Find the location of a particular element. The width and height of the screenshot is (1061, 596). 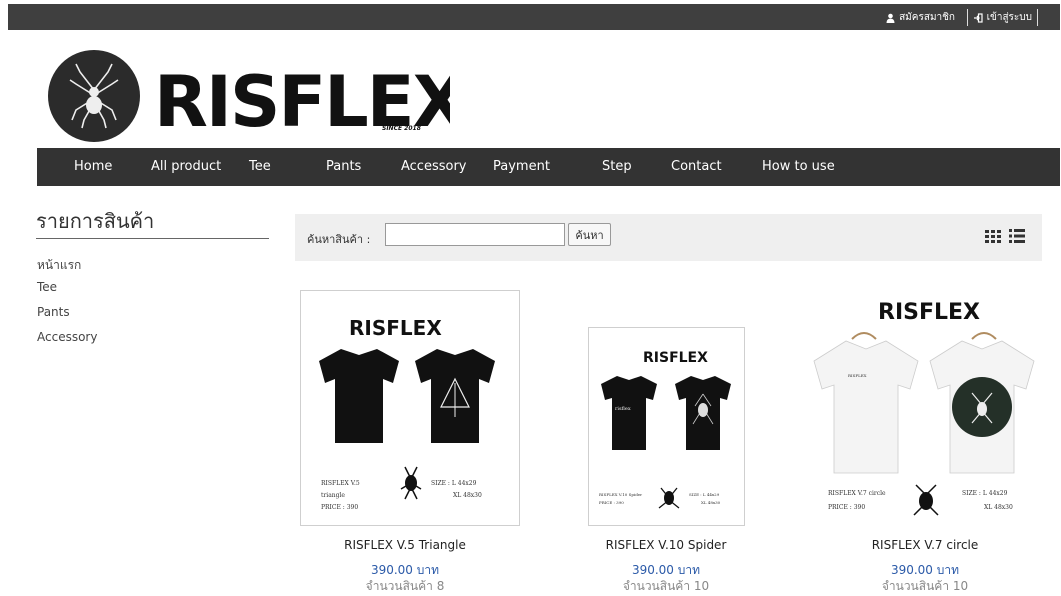

spider-icon is located at coordinates (94, 96).